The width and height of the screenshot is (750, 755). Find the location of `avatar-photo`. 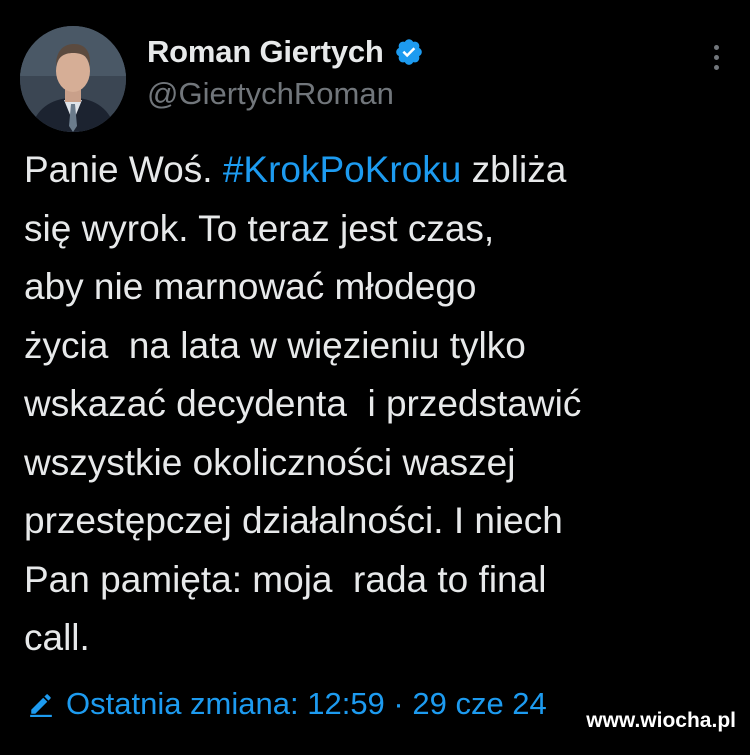

avatar-photo is located at coordinates (73, 79).